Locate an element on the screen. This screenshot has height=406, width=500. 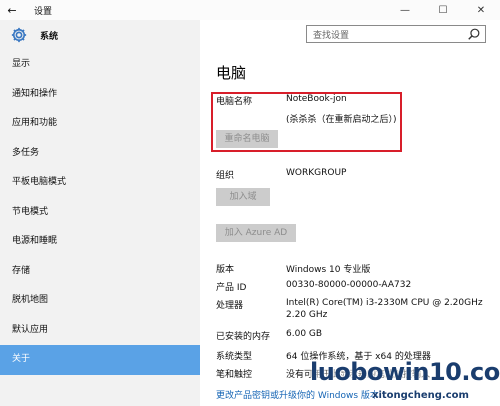
spec-label: 产品 ID is located at coordinates (231, 288).